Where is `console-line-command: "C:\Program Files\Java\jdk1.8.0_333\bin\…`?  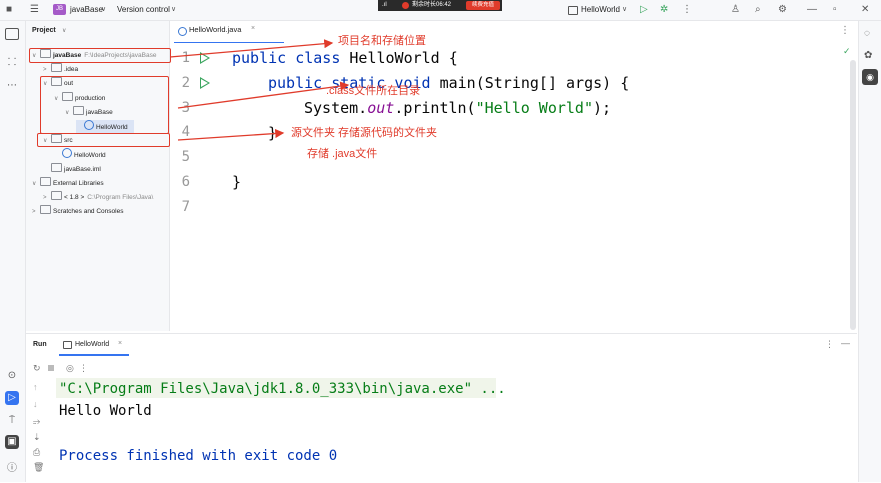 console-line-command: "C:\Program Files\Java\jdk1.8.0_333\bin\… is located at coordinates (282, 389).